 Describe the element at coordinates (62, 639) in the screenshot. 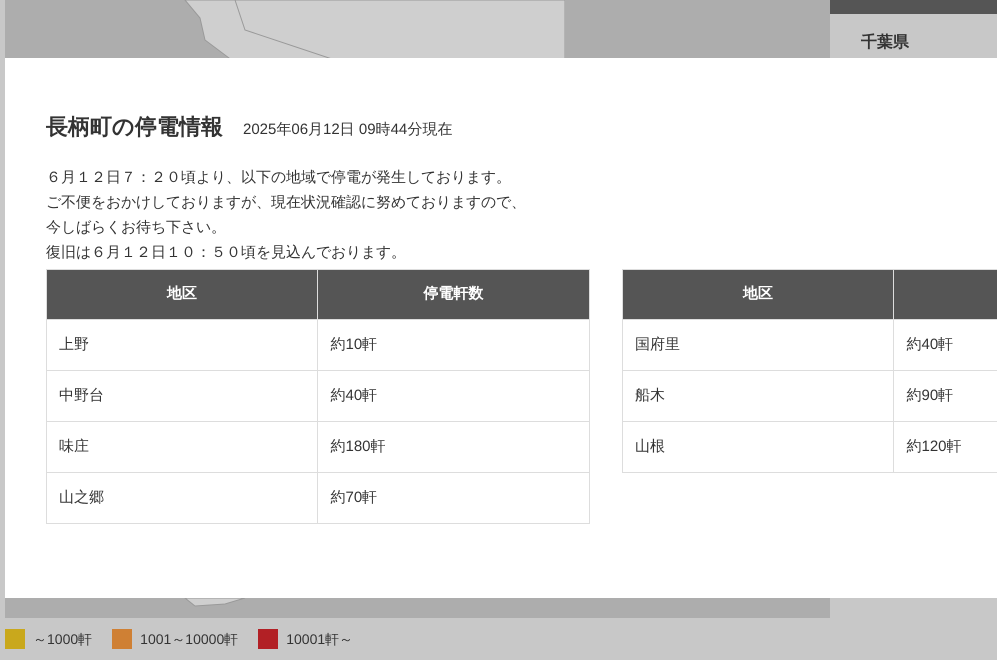

I see `legend-label: ～1000軒` at that location.